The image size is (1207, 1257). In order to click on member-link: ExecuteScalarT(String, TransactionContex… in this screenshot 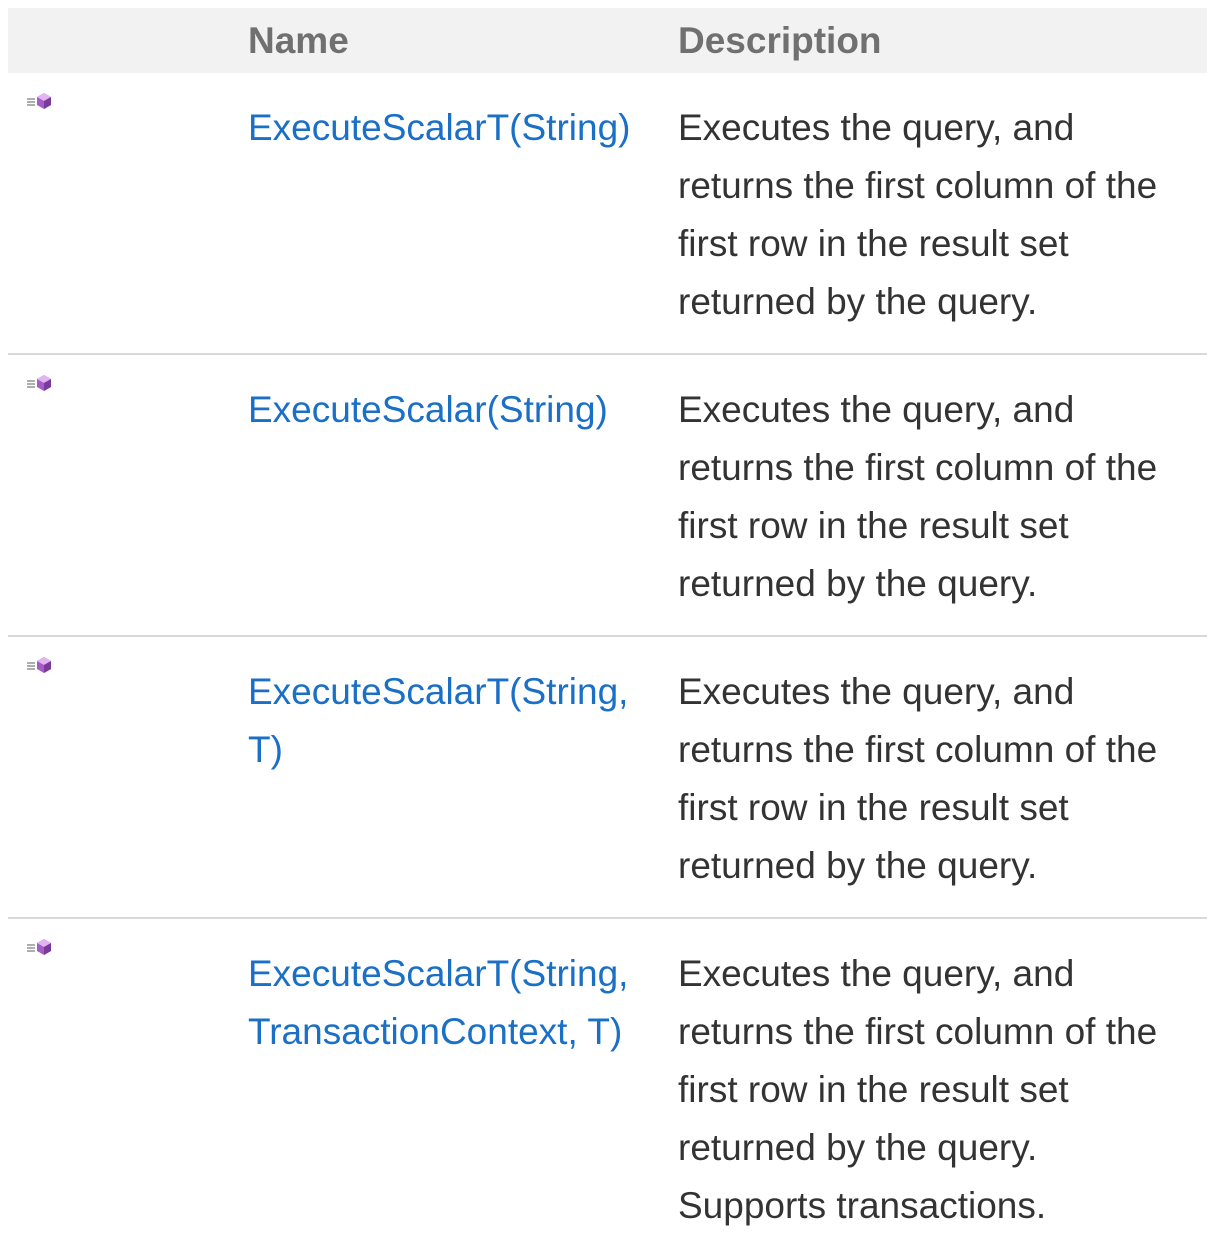, I will do `click(458, 1003)`.